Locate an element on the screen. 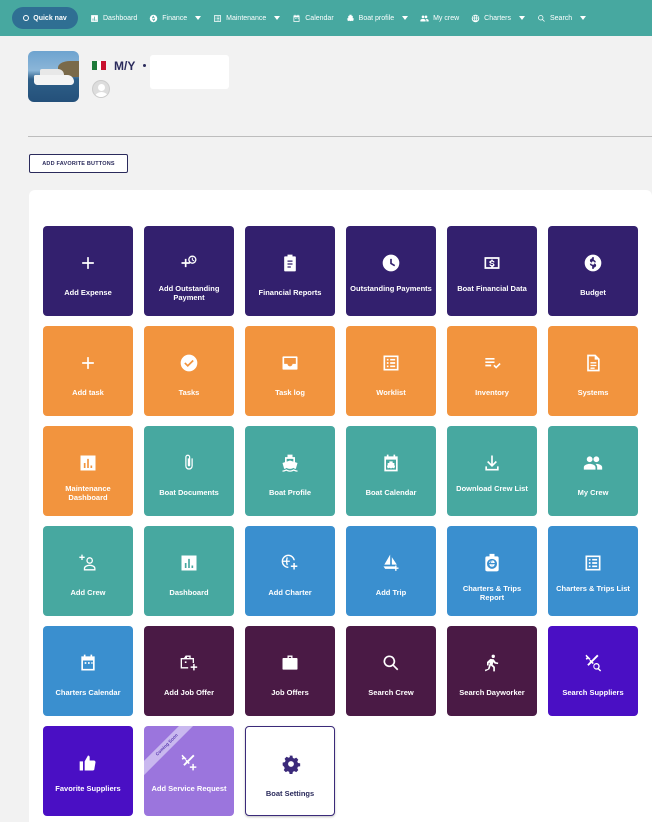  nav-item-maintenance: Maintenance is located at coordinates (247, 18).